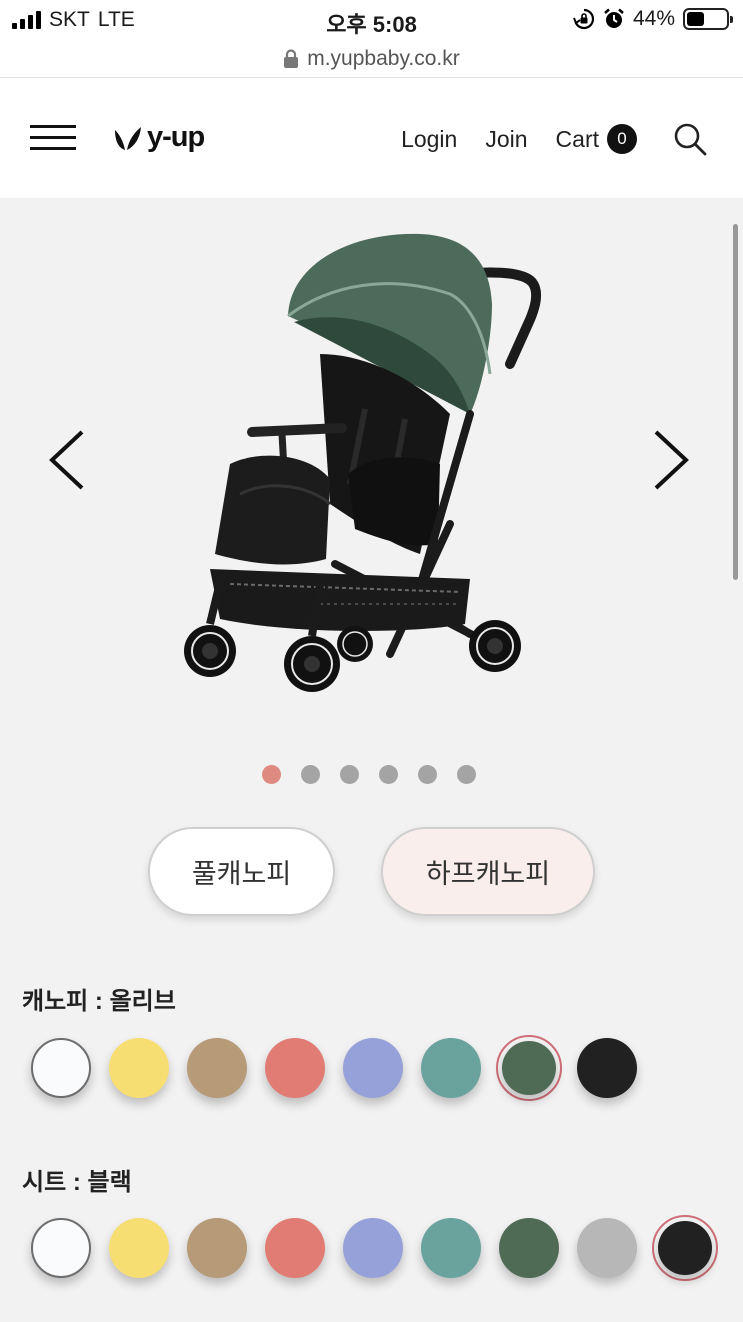  What do you see at coordinates (584, 19) in the screenshot?
I see `orientation-lock-icon` at bounding box center [584, 19].